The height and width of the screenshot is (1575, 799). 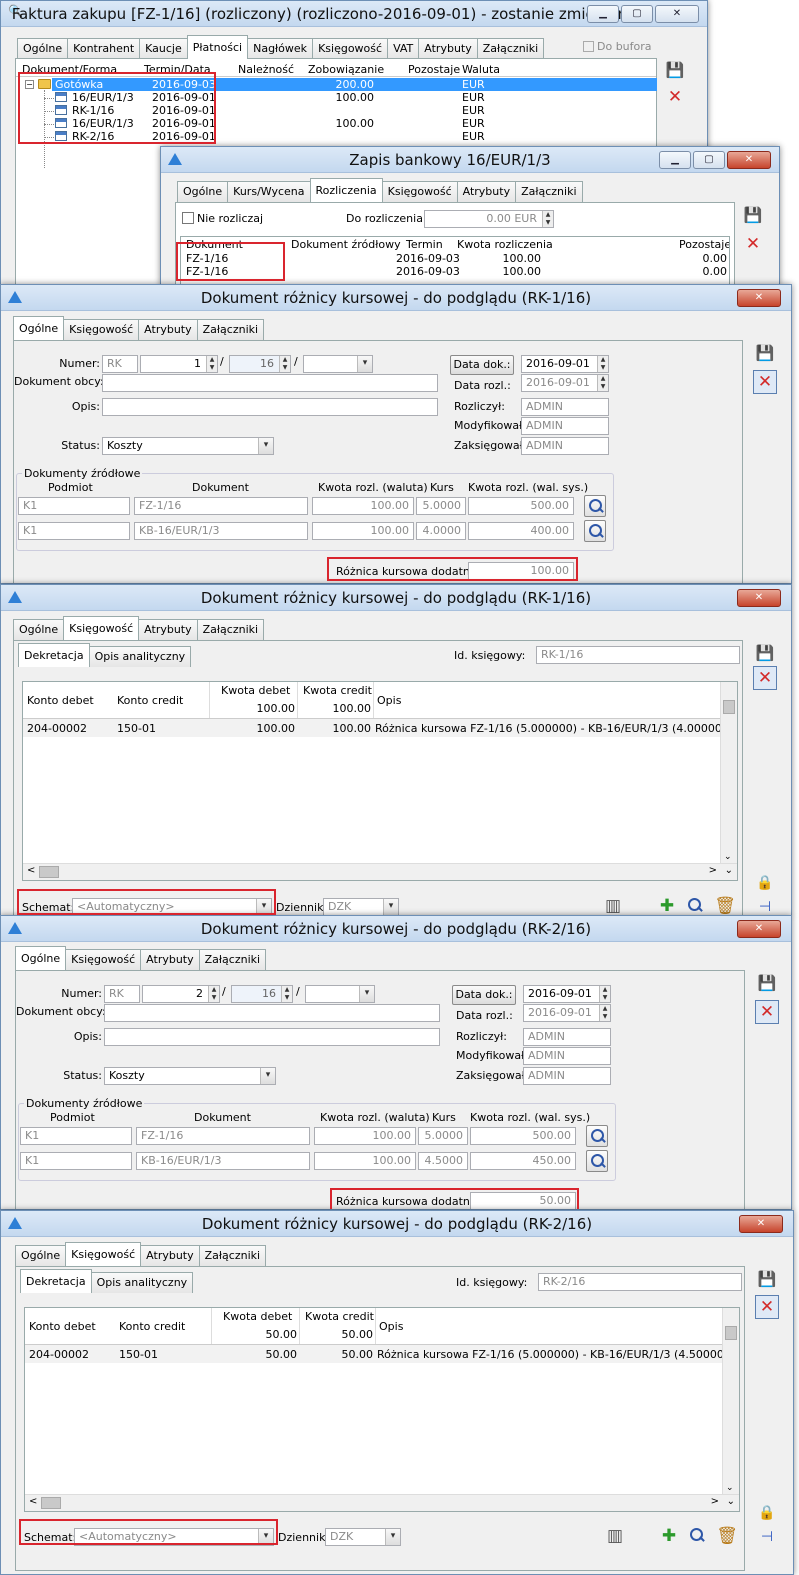 I want to click on numer-field: 2 ▲ ▼, so click(x=181, y=994).